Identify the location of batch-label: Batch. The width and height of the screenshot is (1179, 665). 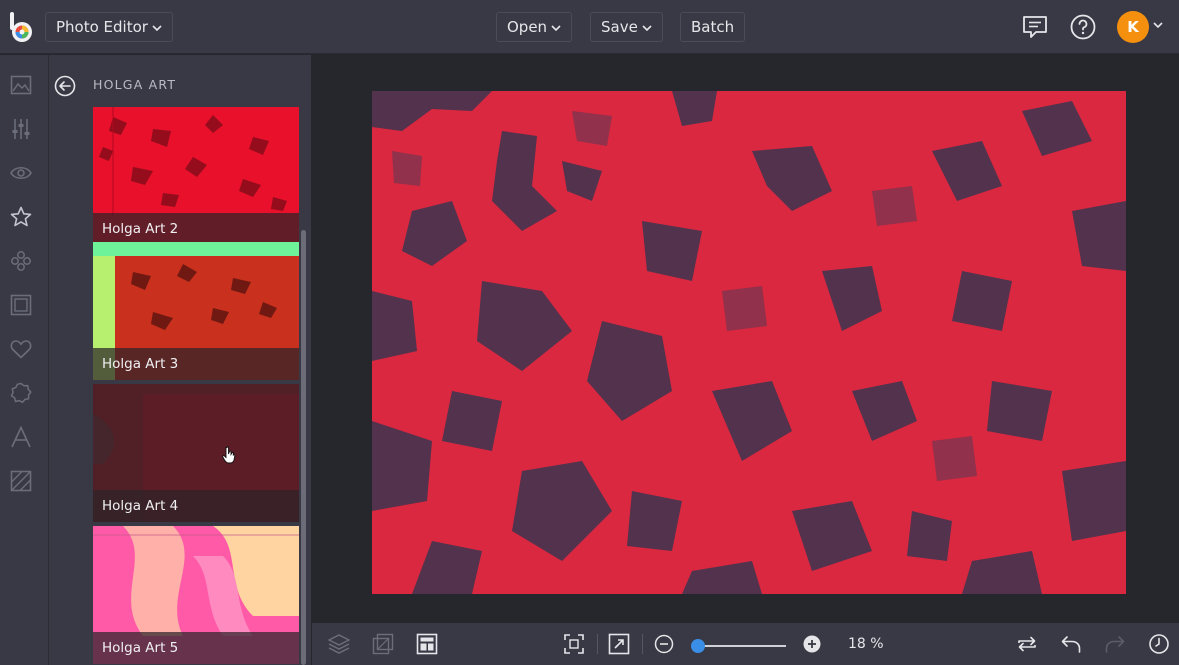
(713, 27).